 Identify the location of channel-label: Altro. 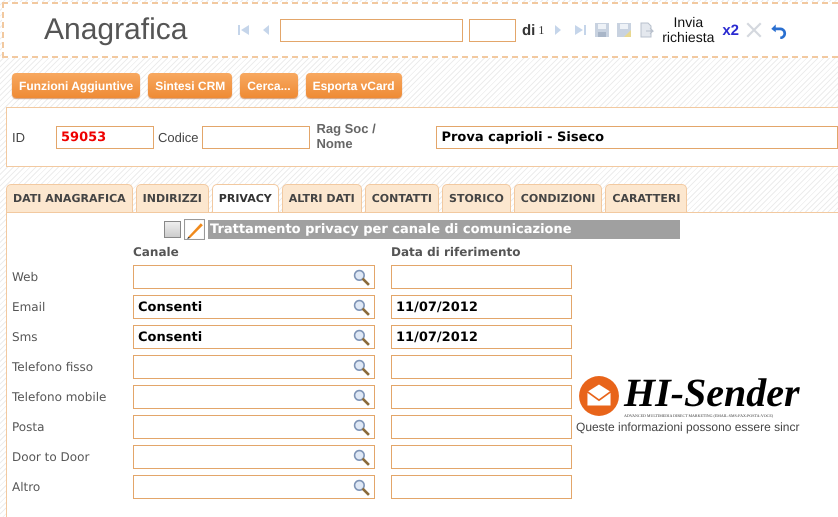
(26, 487).